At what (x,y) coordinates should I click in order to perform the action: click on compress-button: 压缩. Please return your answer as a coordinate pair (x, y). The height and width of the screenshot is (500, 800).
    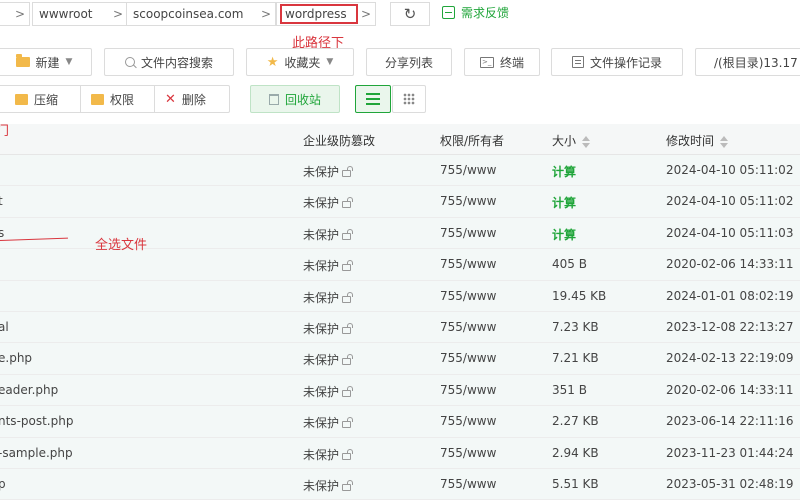
    Looking at the image, I should click on (40, 99).